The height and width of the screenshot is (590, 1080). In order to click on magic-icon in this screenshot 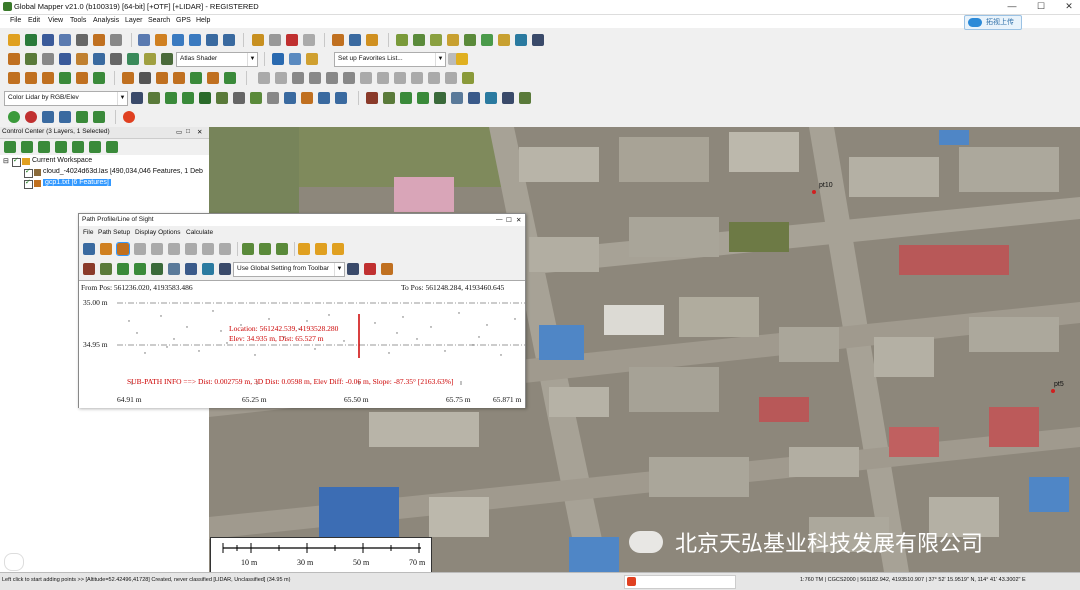, I will do `click(353, 269)`.